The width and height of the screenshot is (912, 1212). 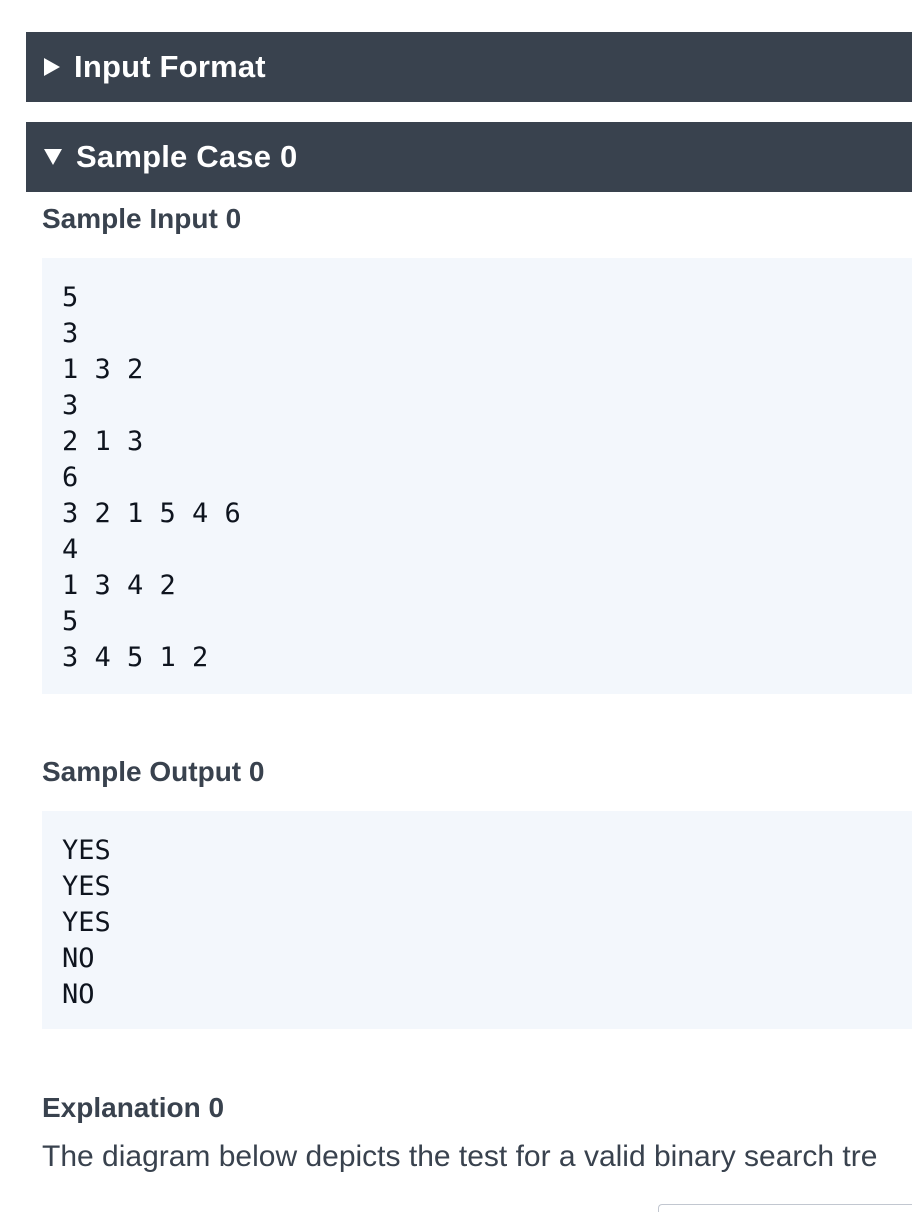 What do you see at coordinates (119, 585) in the screenshot?
I see `code-line: 1 3 4 2` at bounding box center [119, 585].